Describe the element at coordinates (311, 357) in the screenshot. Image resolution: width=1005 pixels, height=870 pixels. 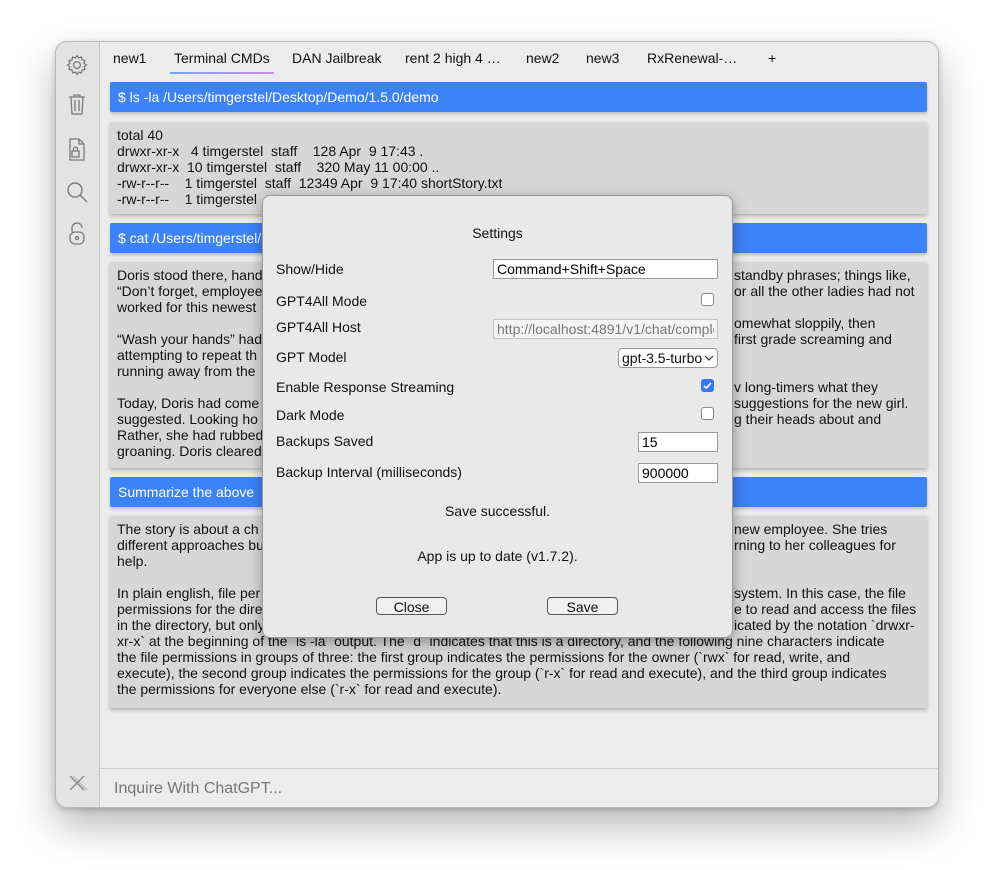
I see `gpt-model-label: GPT Model` at that location.